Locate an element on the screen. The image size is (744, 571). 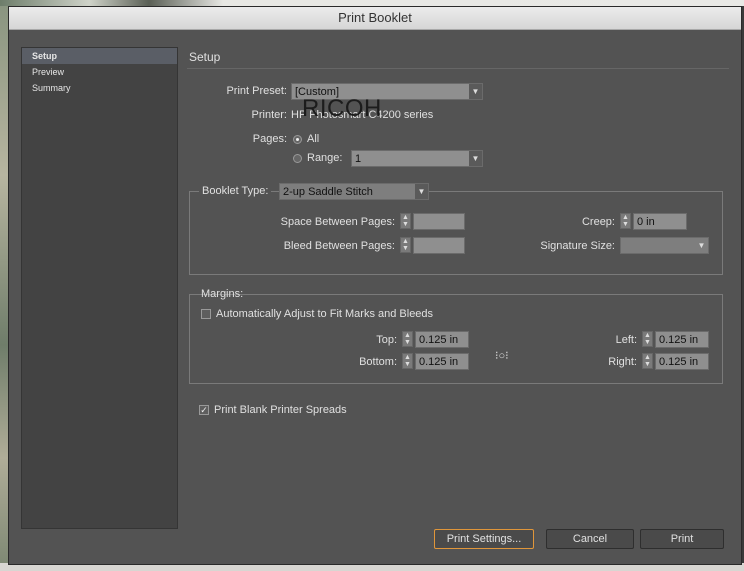
creep-stepper: ▲ ▼ is located at coordinates (625, 221).